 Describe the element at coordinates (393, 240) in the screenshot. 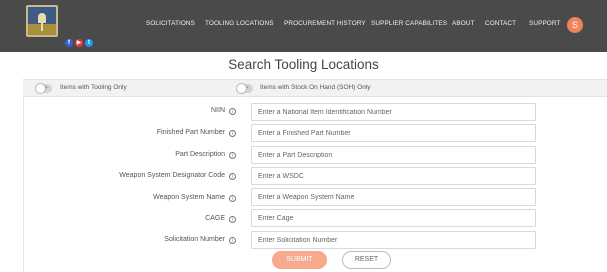

I see `solicitation-number-input` at that location.